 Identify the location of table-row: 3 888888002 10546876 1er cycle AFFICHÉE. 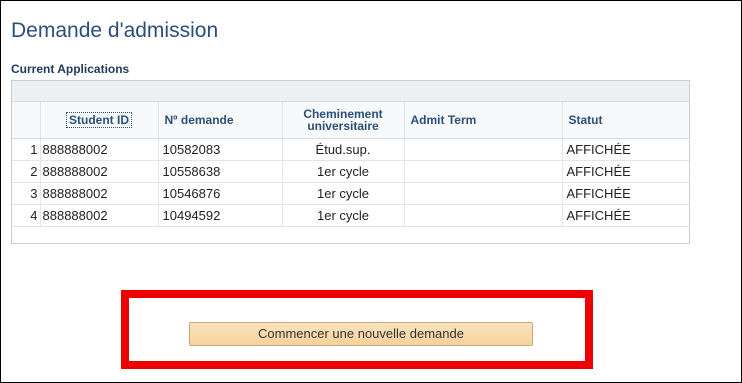
(350, 193).